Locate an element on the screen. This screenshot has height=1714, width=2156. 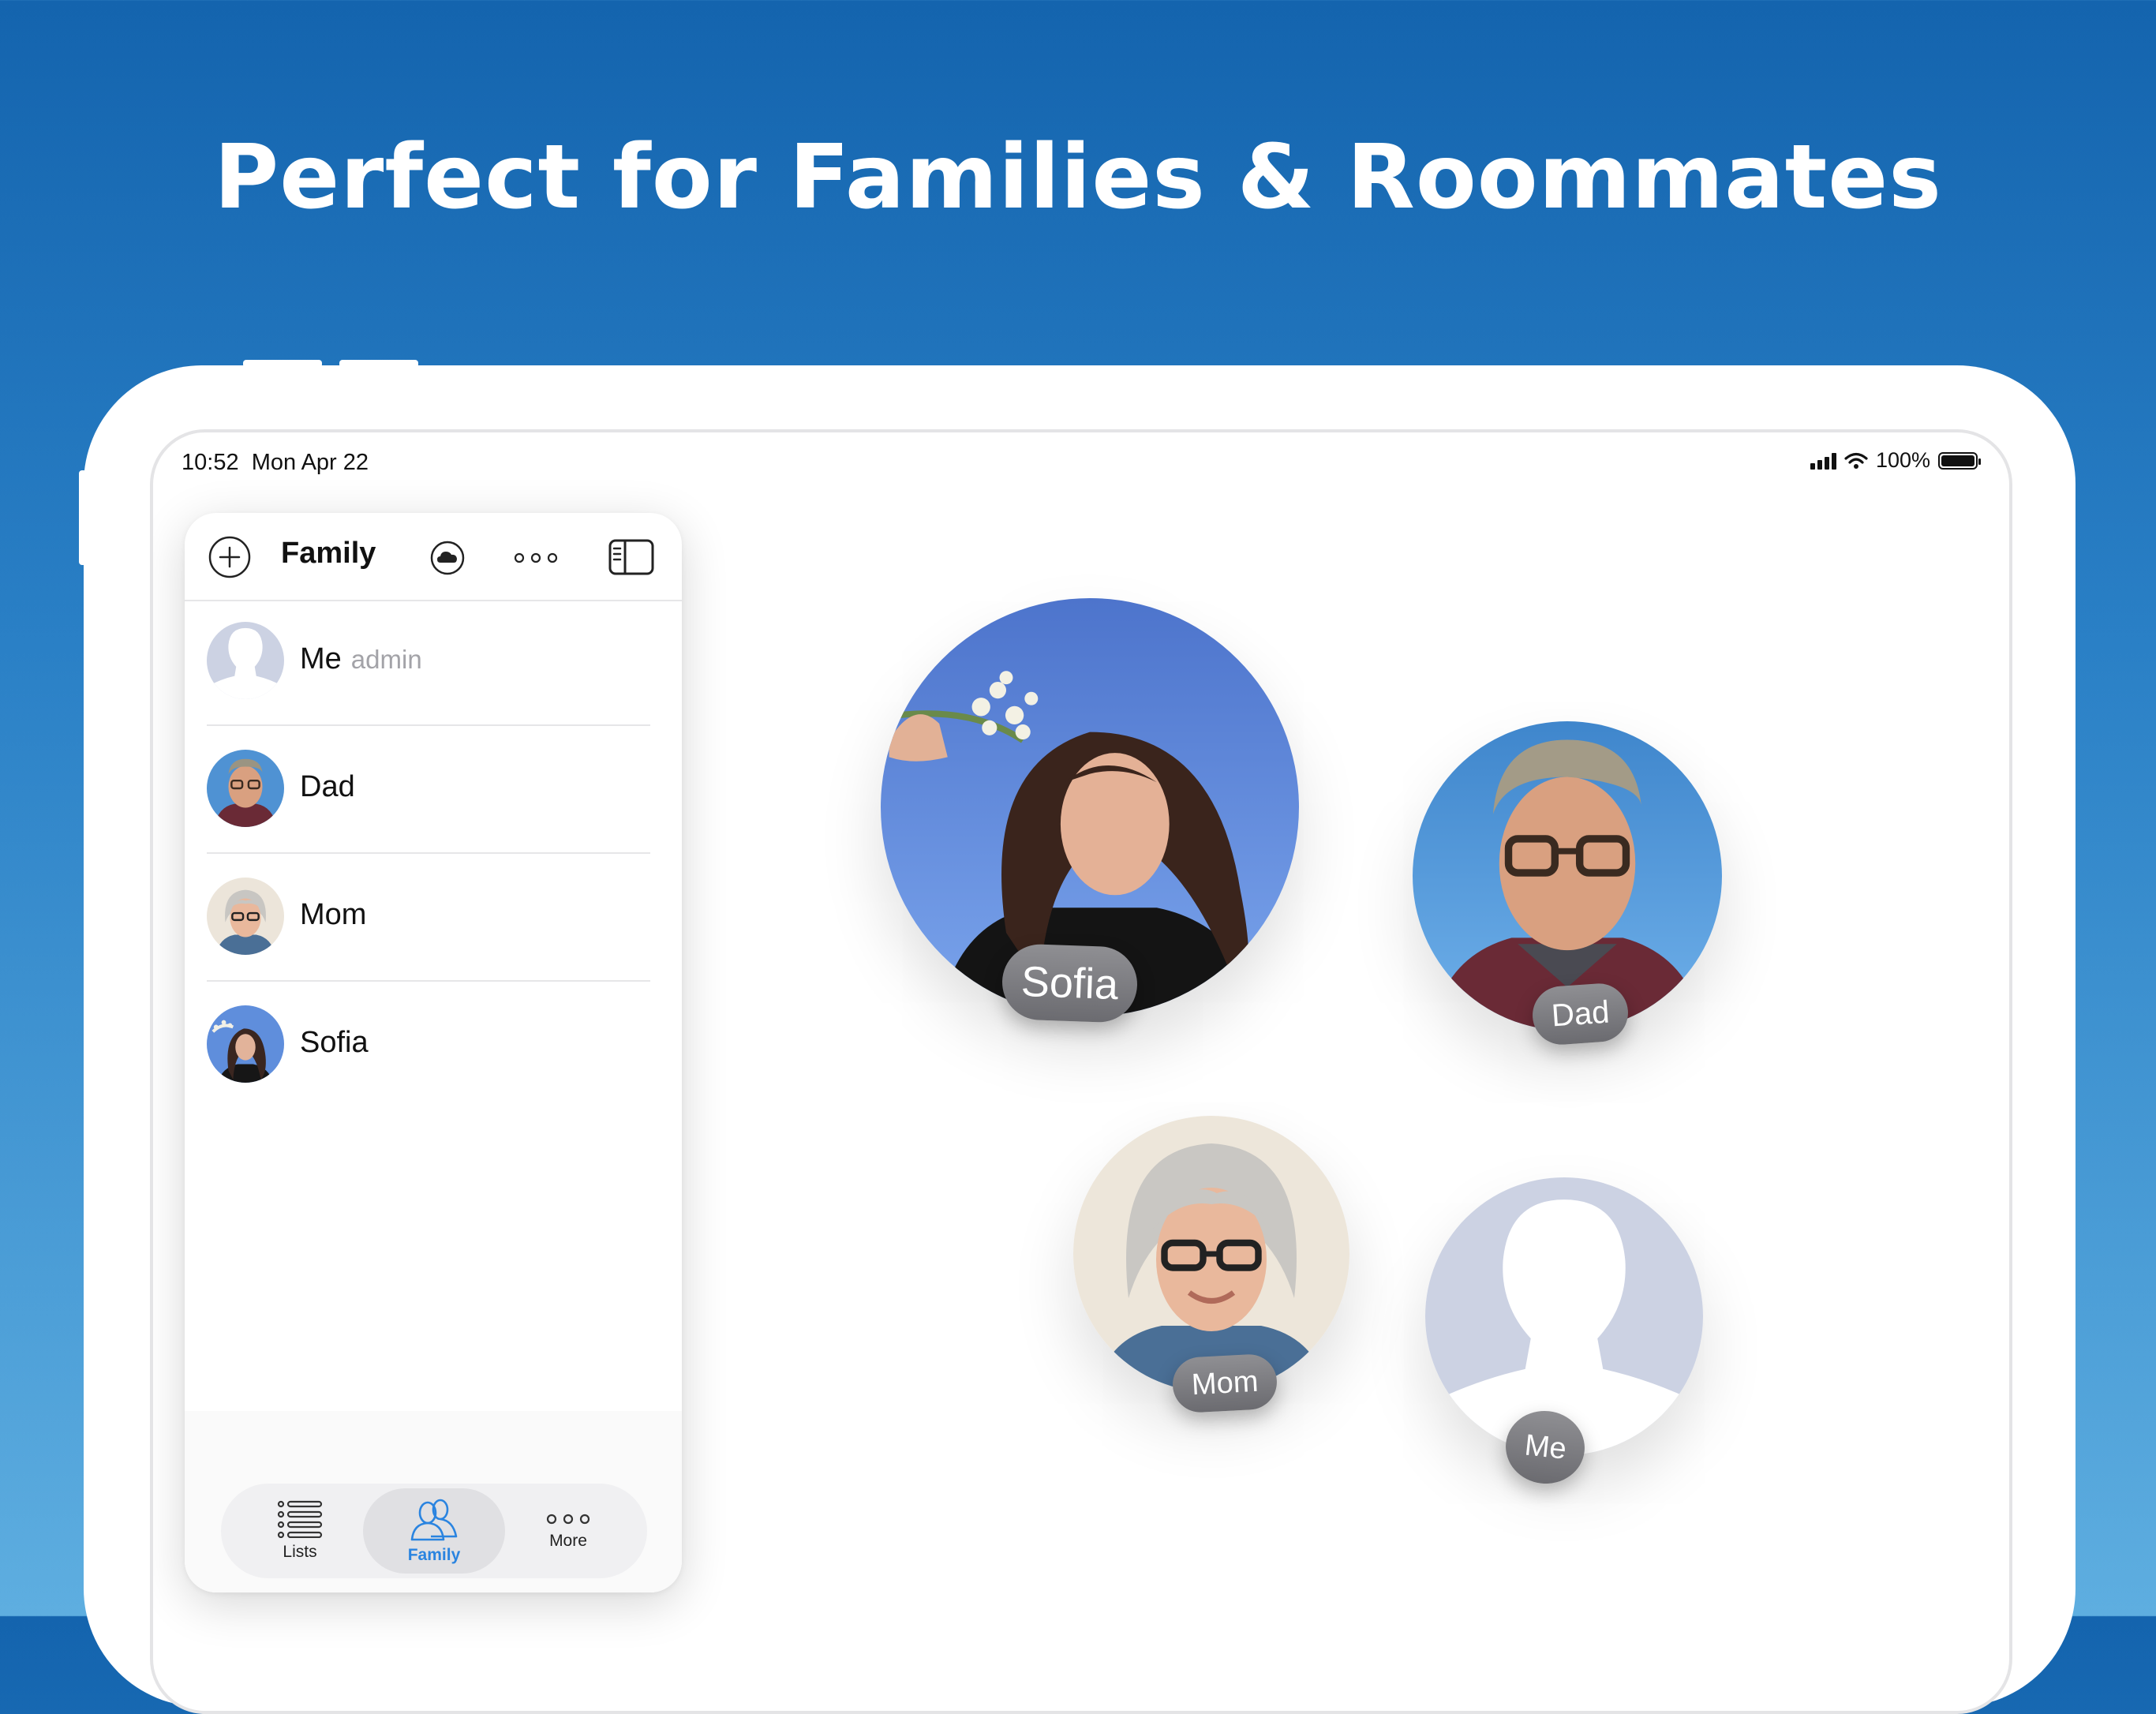
battery-icon is located at coordinates (1959, 460).